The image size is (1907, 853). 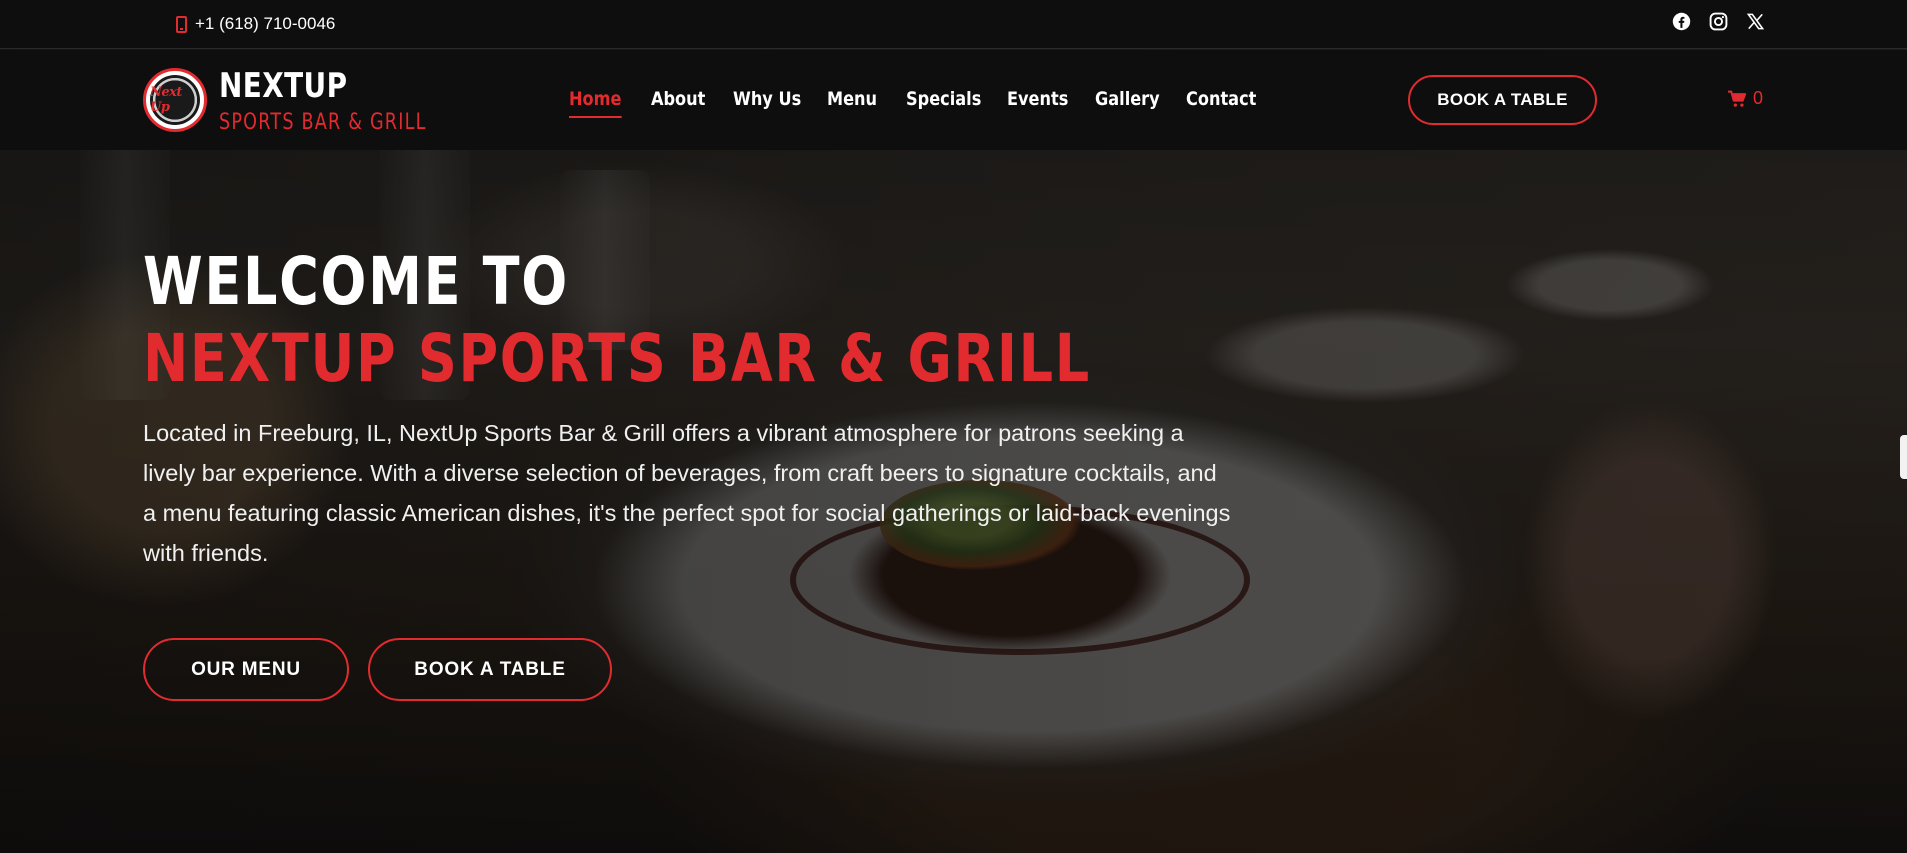 What do you see at coordinates (1221, 99) in the screenshot?
I see `nav-item-contact: Contact` at bounding box center [1221, 99].